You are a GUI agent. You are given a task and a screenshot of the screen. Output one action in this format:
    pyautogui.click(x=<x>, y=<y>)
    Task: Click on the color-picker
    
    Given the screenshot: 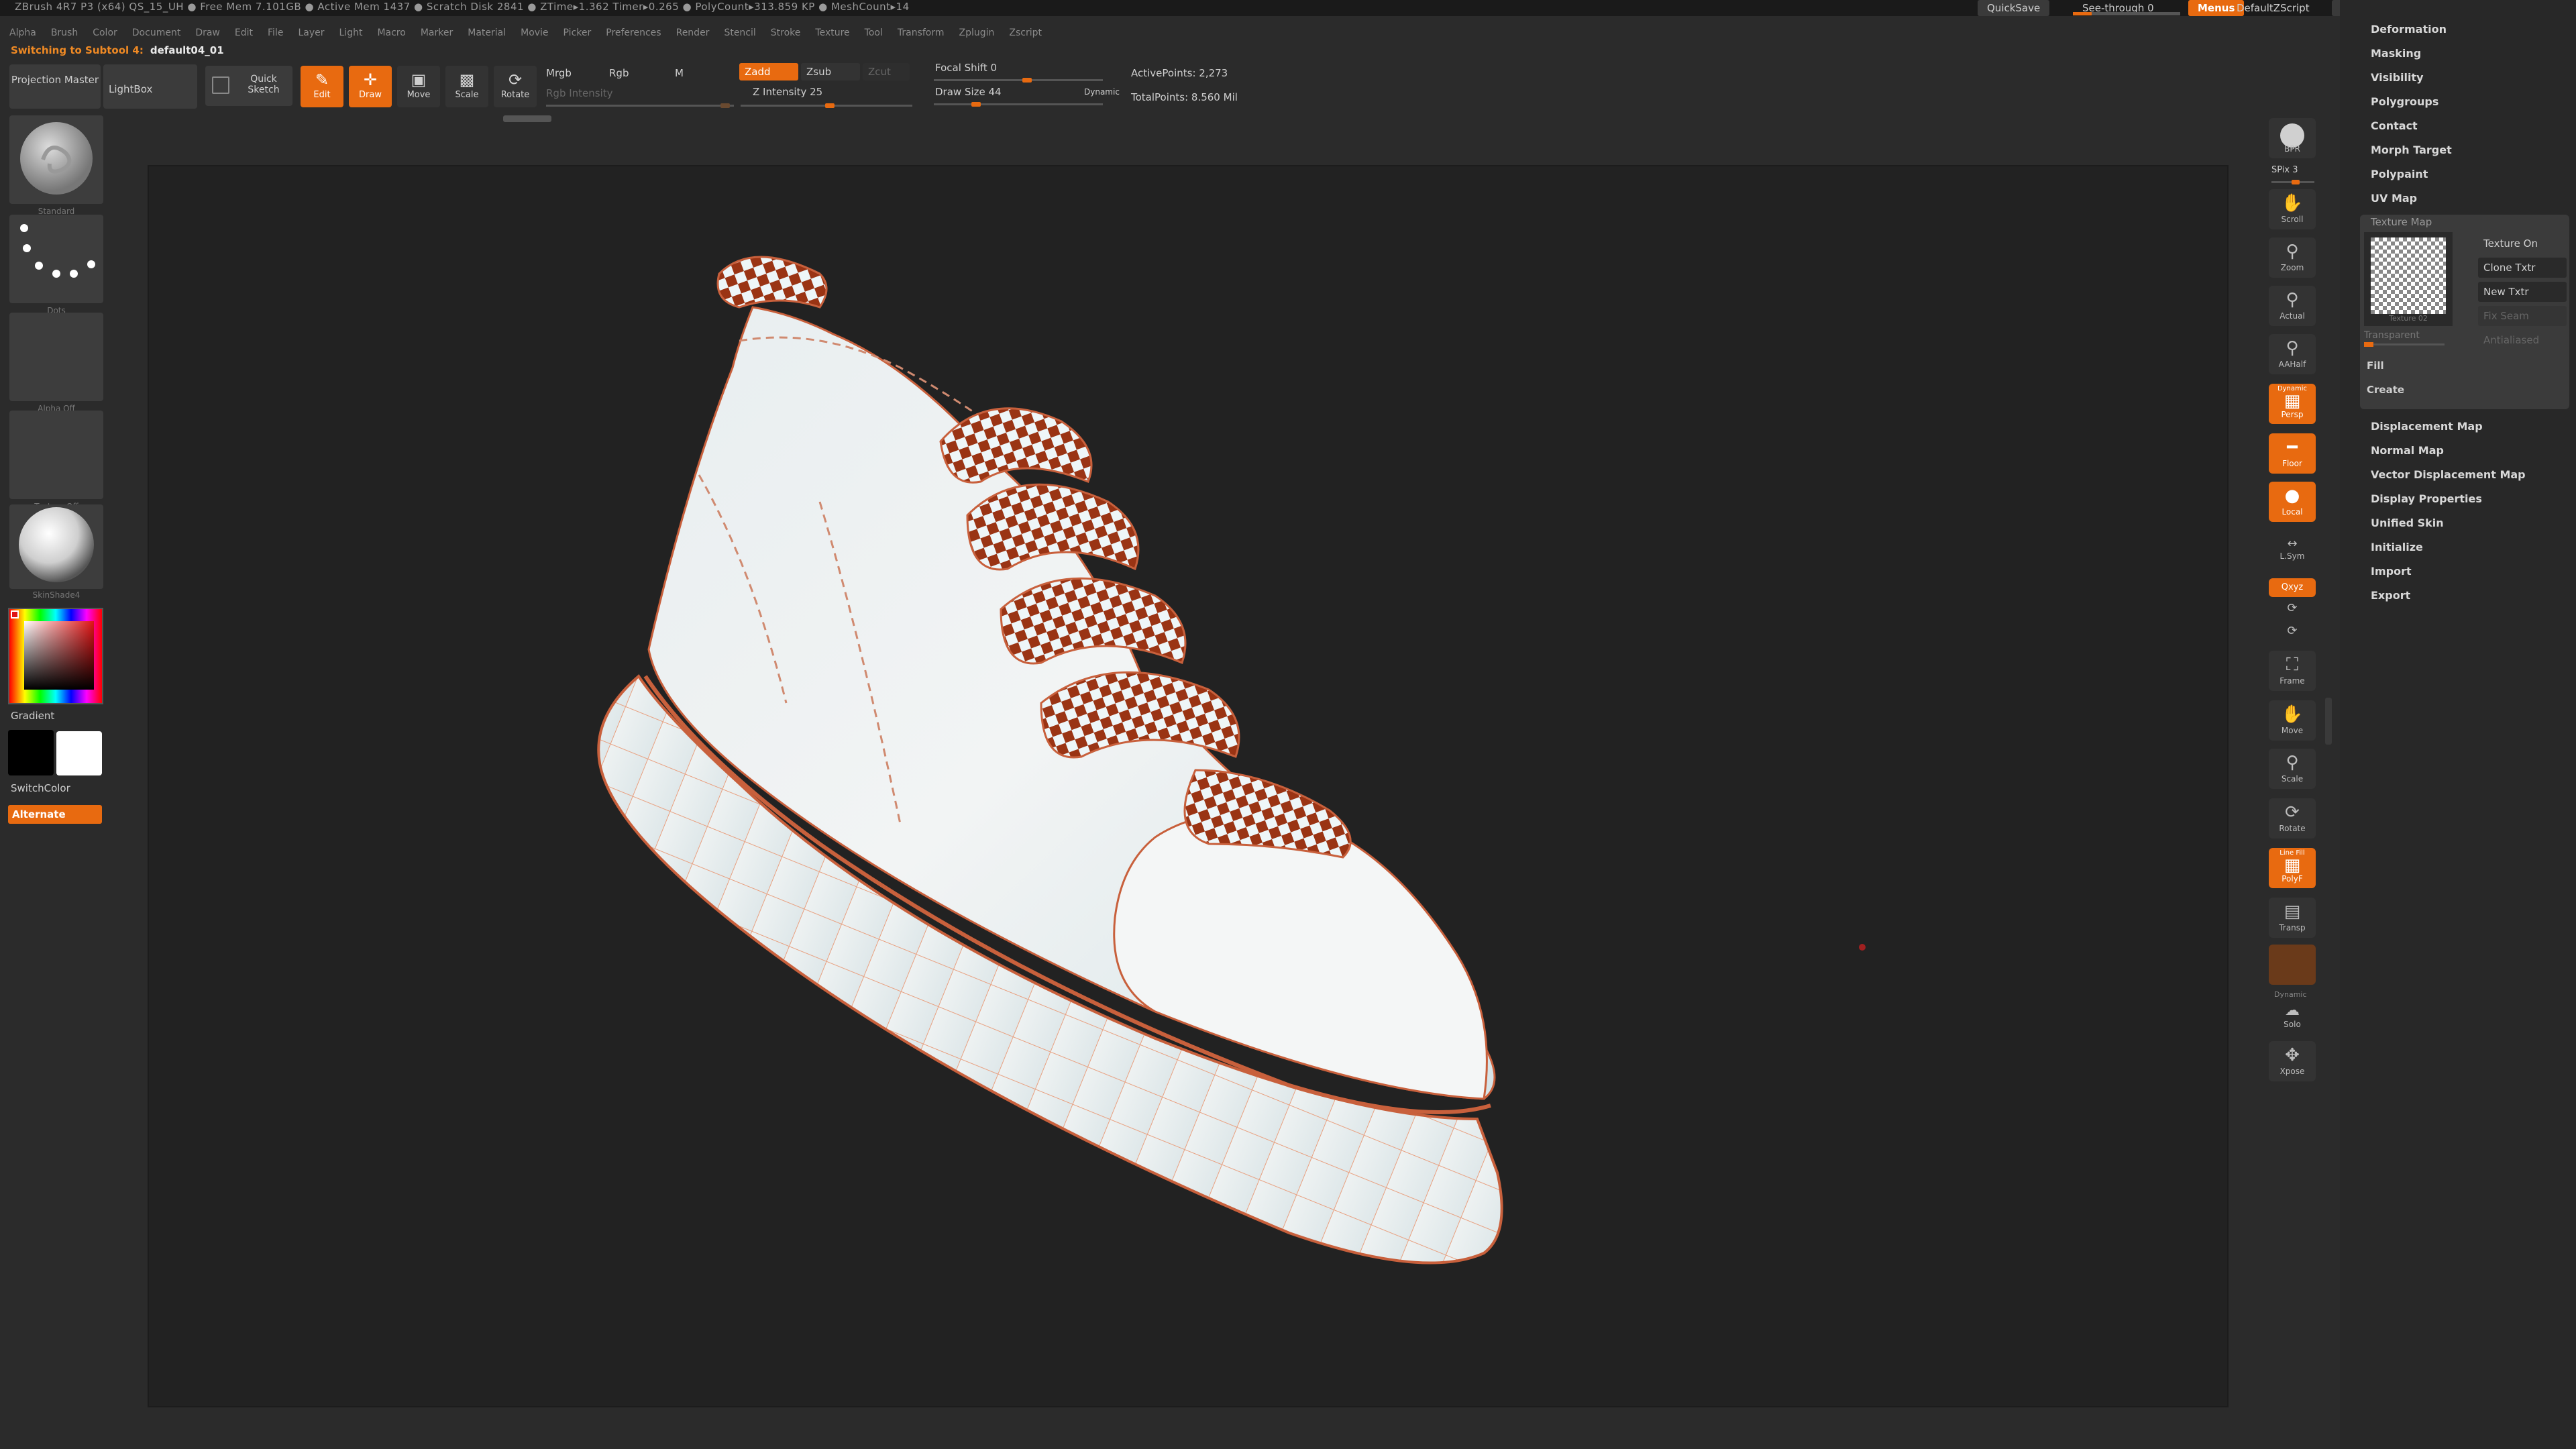 What is the action you would take?
    pyautogui.click(x=55, y=656)
    